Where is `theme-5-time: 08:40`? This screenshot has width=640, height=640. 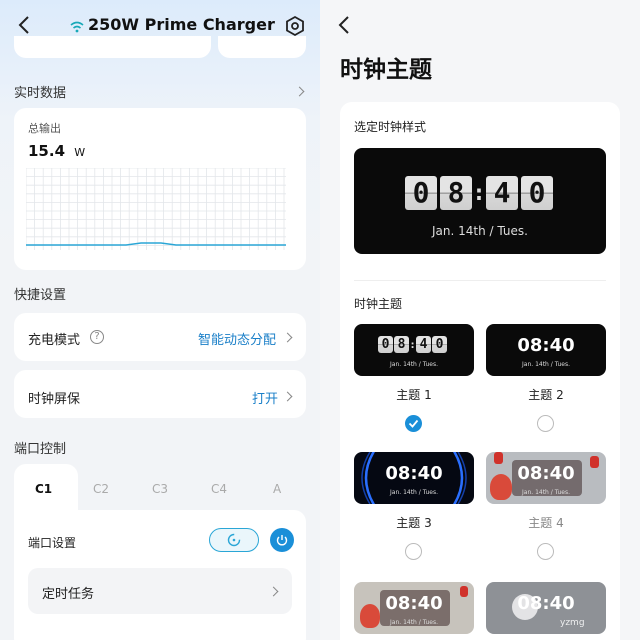 theme-5-time: 08:40 is located at coordinates (414, 603).